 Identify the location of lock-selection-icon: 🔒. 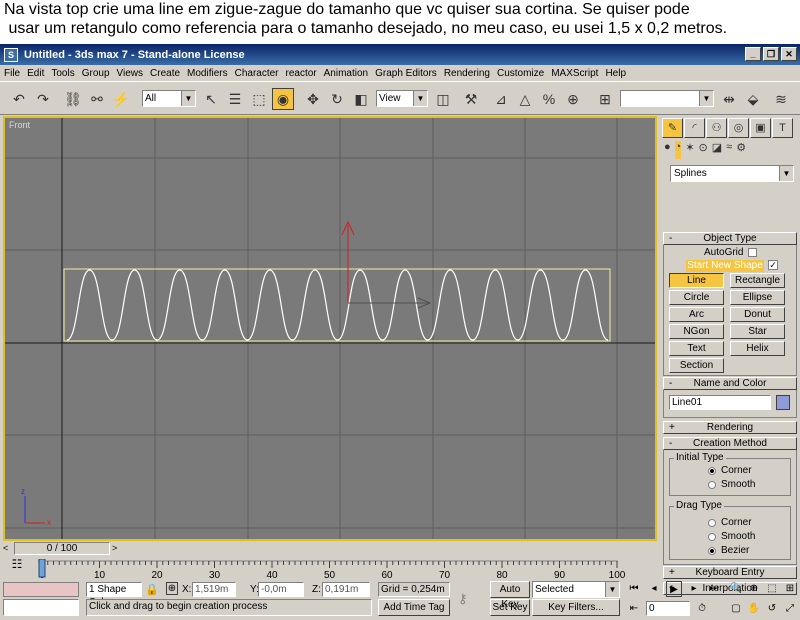
(152, 589).